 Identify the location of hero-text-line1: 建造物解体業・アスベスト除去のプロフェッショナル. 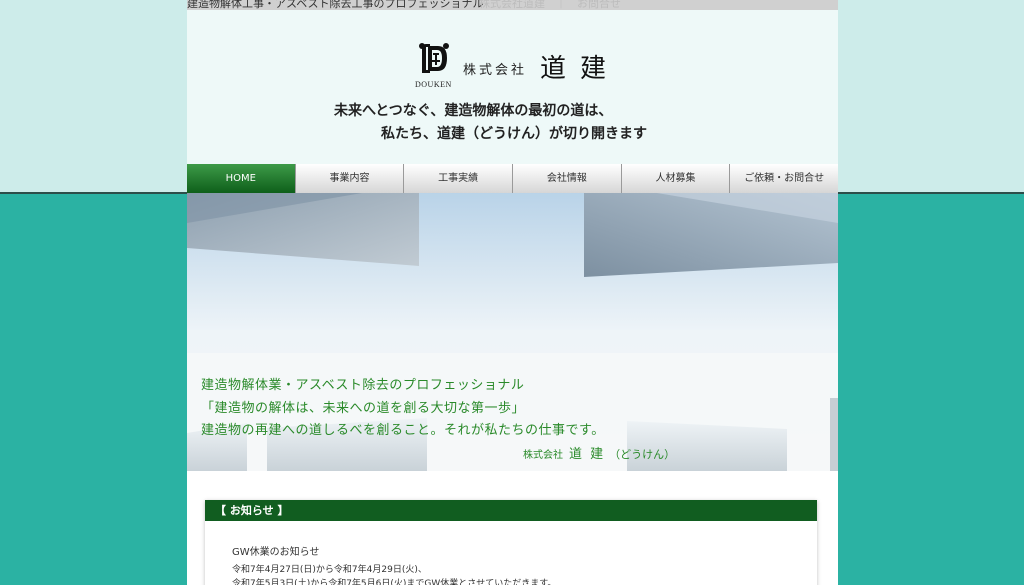
(363, 385).